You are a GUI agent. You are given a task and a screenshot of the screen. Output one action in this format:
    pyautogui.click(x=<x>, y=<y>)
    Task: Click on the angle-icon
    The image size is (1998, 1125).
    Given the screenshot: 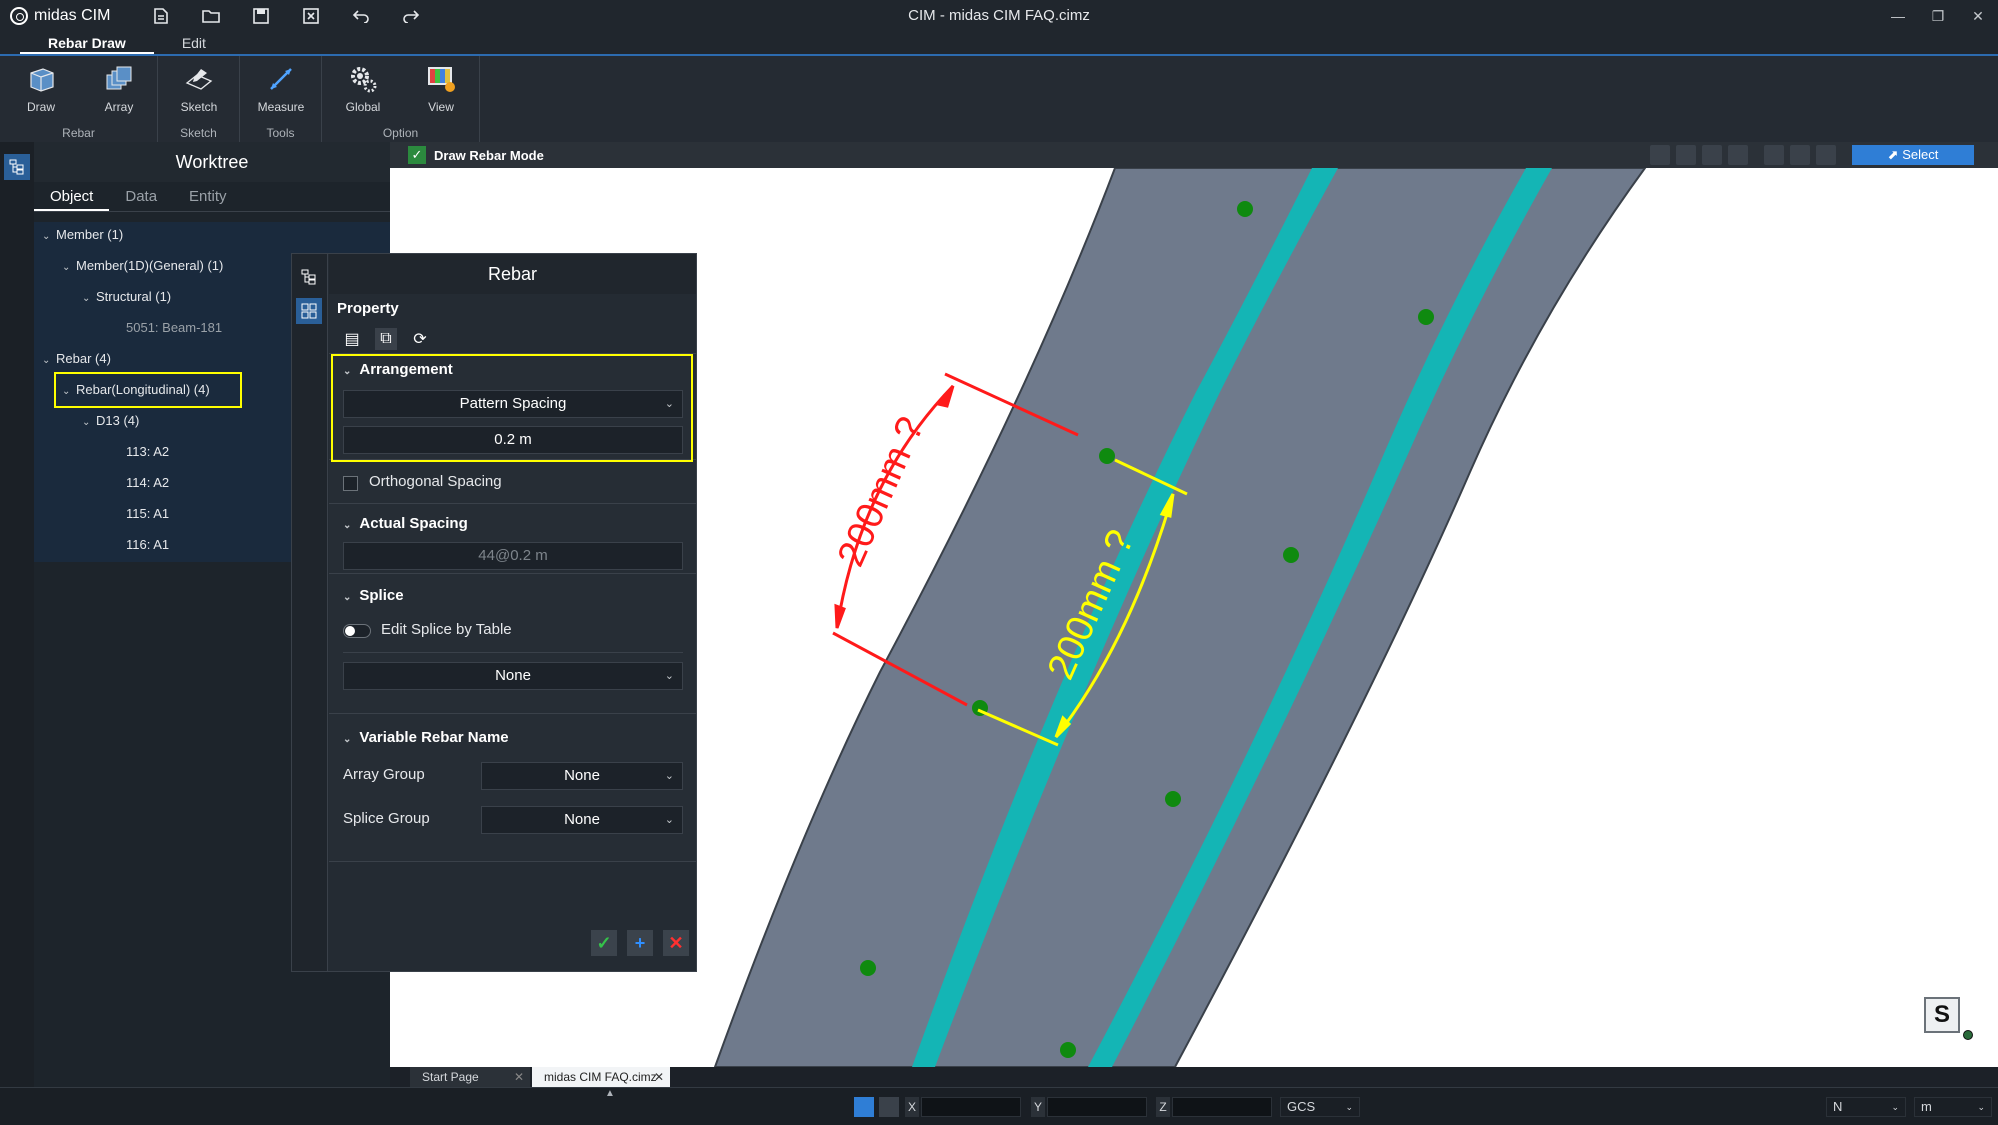 What is the action you would take?
    pyautogui.click(x=889, y=1107)
    